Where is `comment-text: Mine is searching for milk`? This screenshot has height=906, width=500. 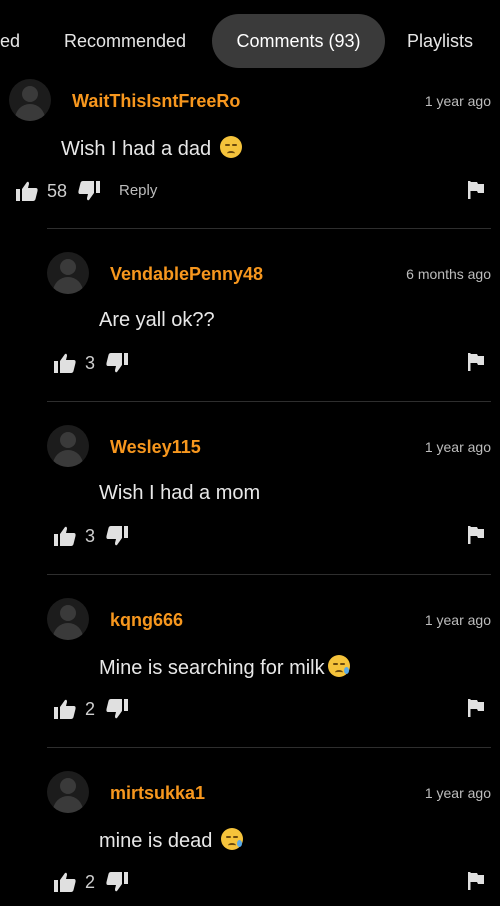 comment-text: Mine is searching for milk is located at coordinates (224, 667).